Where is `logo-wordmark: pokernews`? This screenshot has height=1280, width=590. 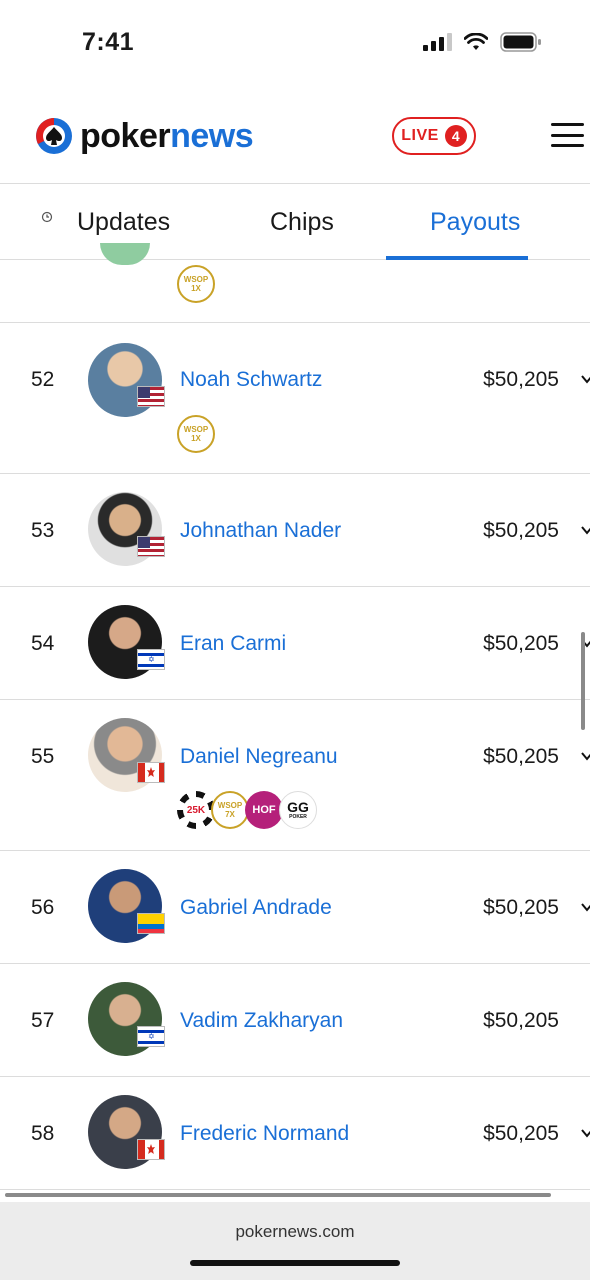 logo-wordmark: pokernews is located at coordinates (167, 136).